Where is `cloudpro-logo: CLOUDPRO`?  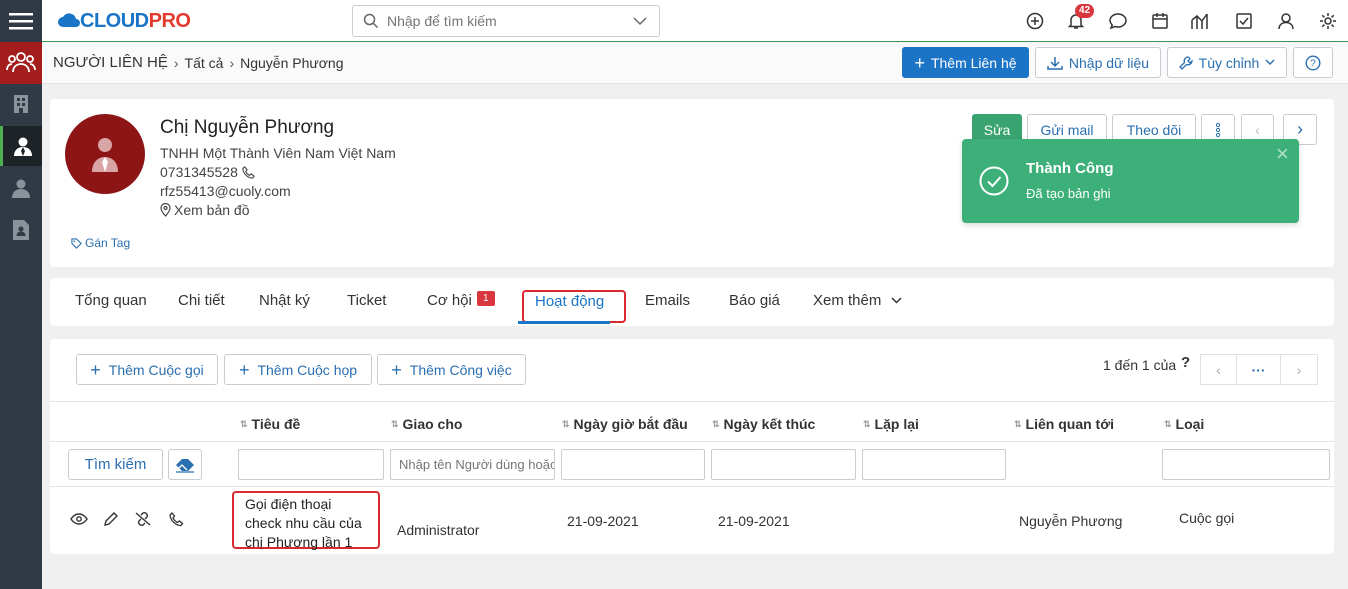
cloudpro-logo: CLOUDPRO is located at coordinates (124, 21).